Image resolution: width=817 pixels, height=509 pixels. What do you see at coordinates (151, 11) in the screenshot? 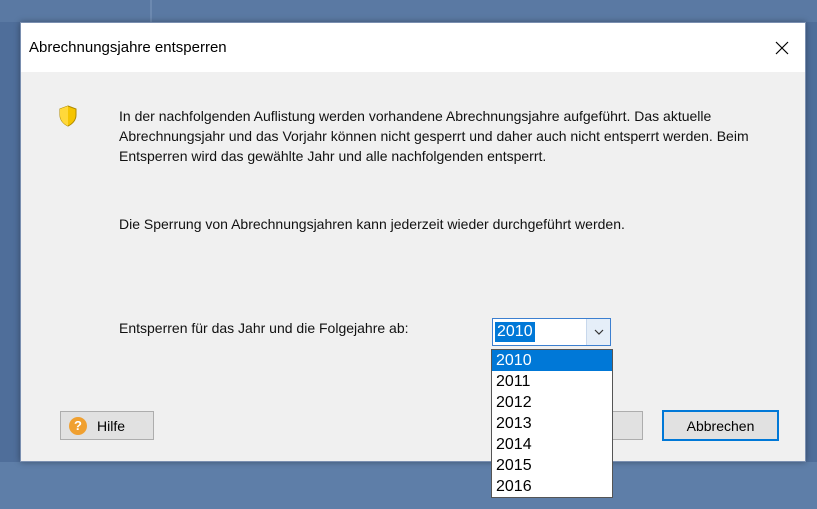
I see `desktop-window-edge` at bounding box center [151, 11].